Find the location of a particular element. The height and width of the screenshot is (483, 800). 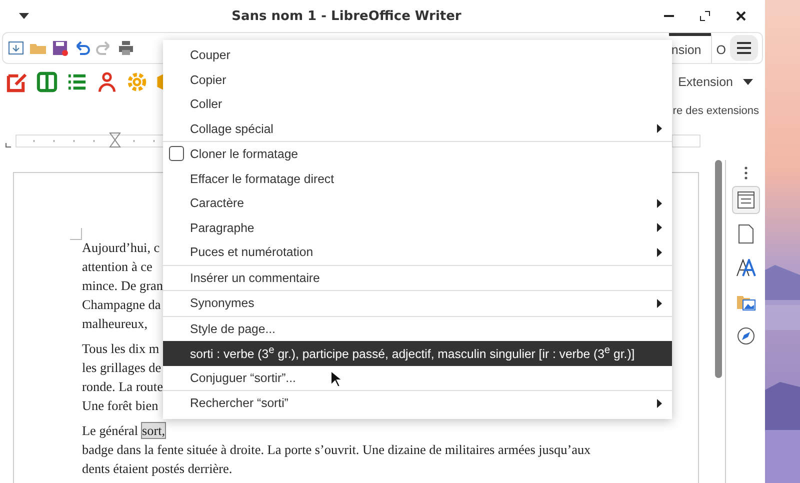

mouse-cursor-icon is located at coordinates (336, 379).